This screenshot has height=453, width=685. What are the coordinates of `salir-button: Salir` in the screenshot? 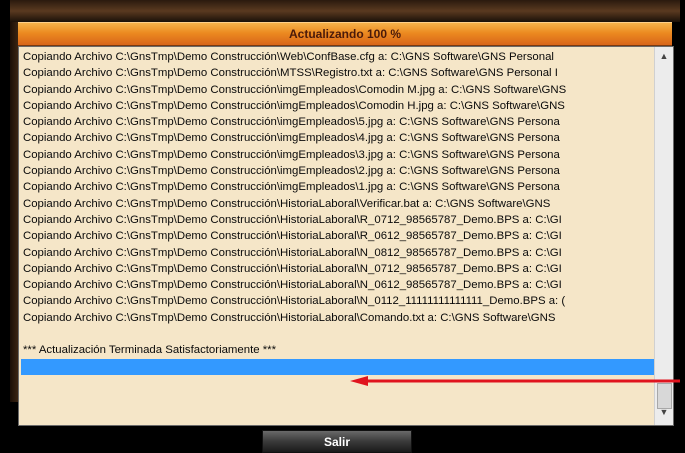 It's located at (337, 441).